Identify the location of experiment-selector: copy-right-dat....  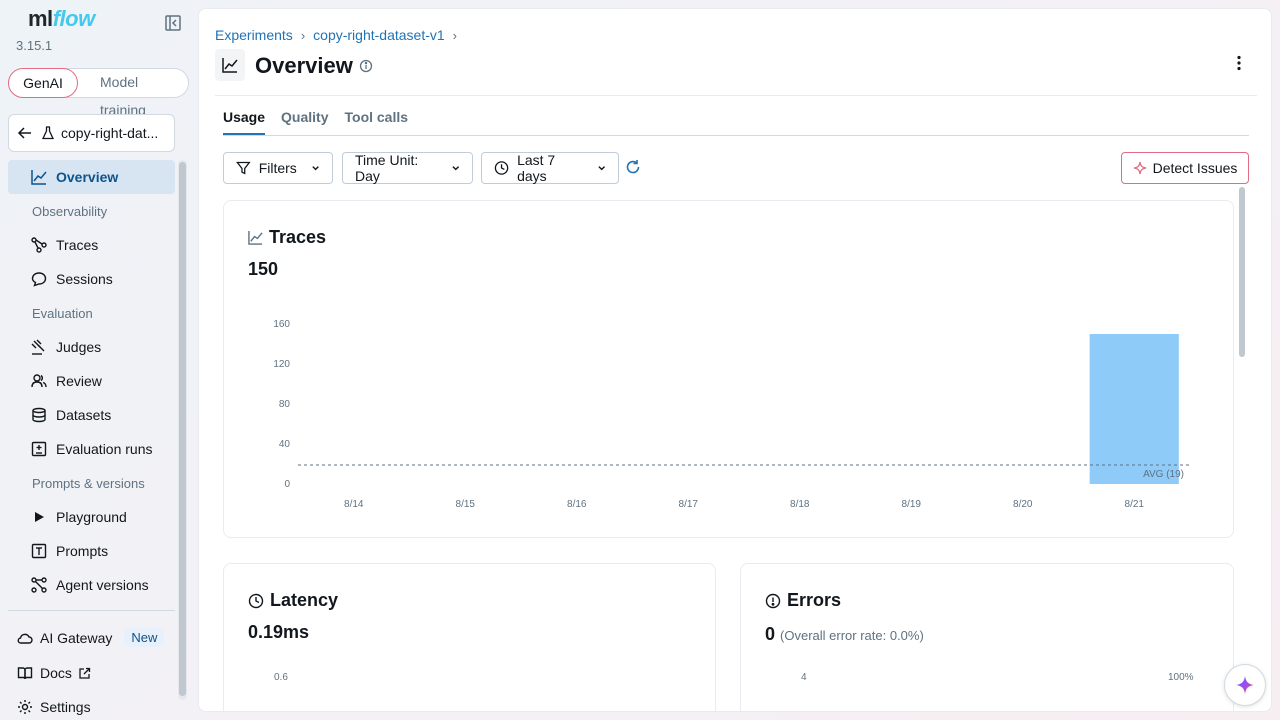
(91, 133).